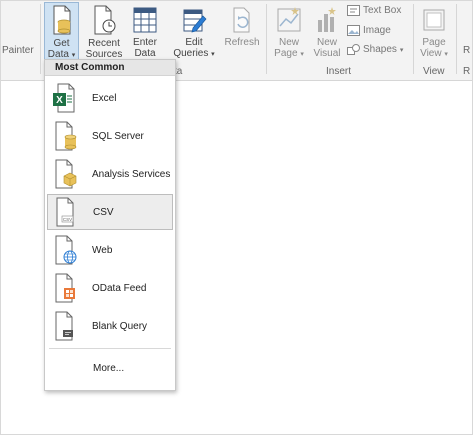 This screenshot has width=473, height=435. I want to click on image-label: Image, so click(377, 30).